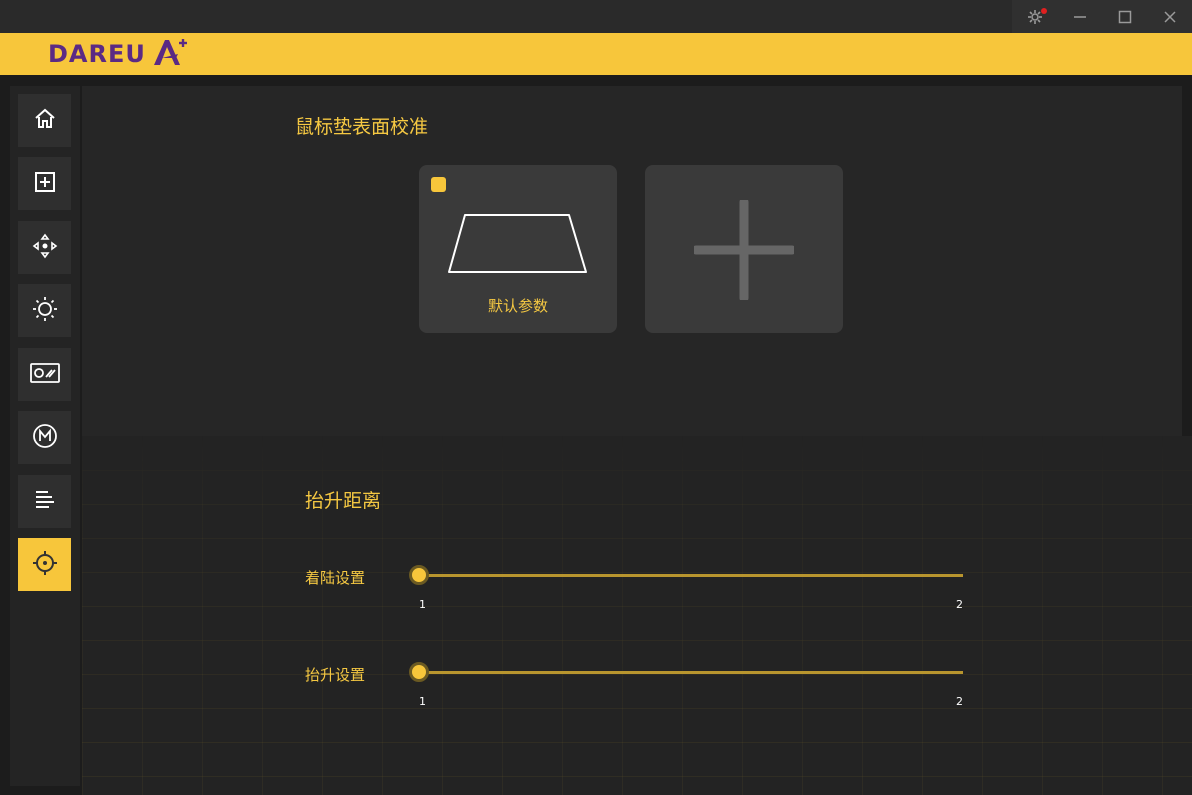 Image resolution: width=1192 pixels, height=795 pixels. Describe the element at coordinates (517, 306) in the screenshot. I see `default-card-label: 默认参数` at that location.